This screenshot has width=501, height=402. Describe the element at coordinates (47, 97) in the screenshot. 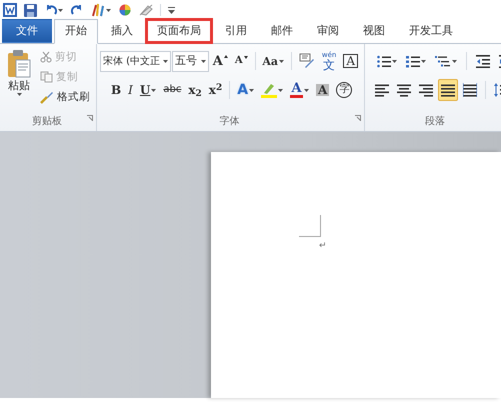

I see `brush-icon` at that location.